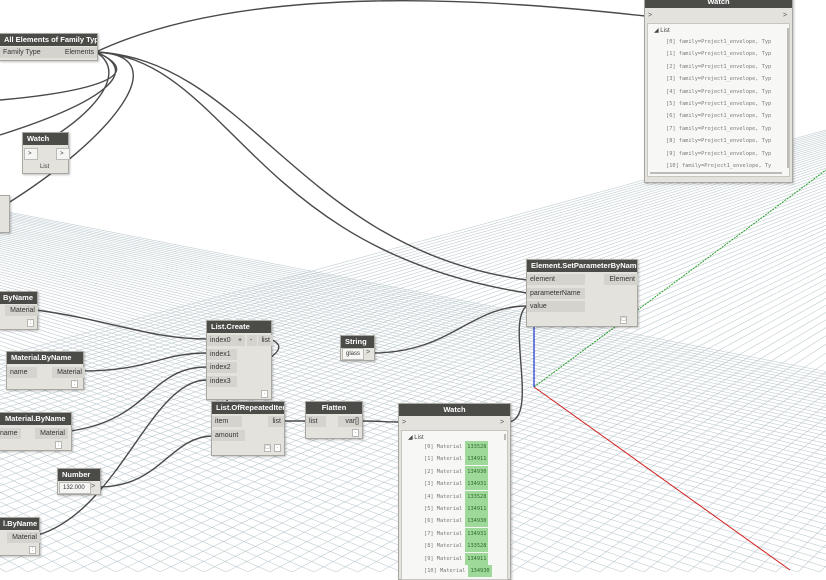  I want to click on number-value-input: 132.000, so click(75, 488).